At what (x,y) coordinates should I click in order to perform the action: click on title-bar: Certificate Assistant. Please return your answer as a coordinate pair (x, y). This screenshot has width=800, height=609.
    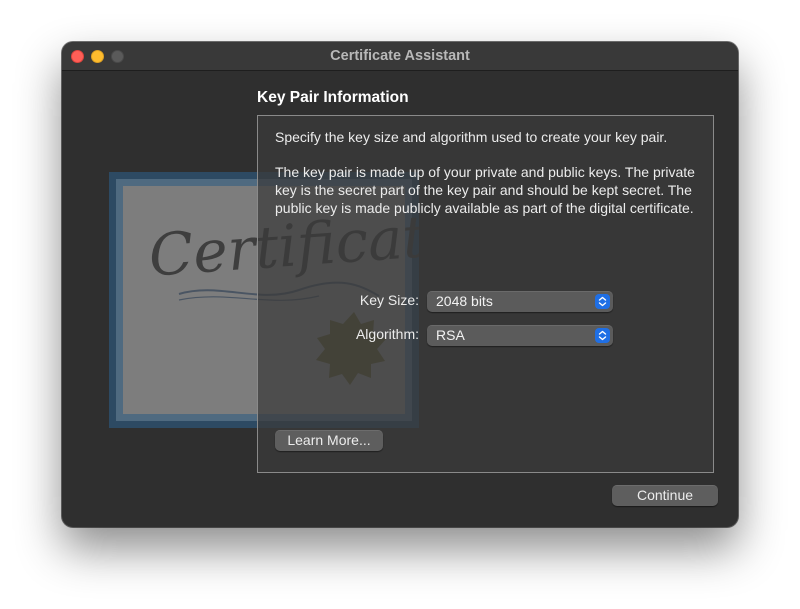
    Looking at the image, I should click on (400, 56).